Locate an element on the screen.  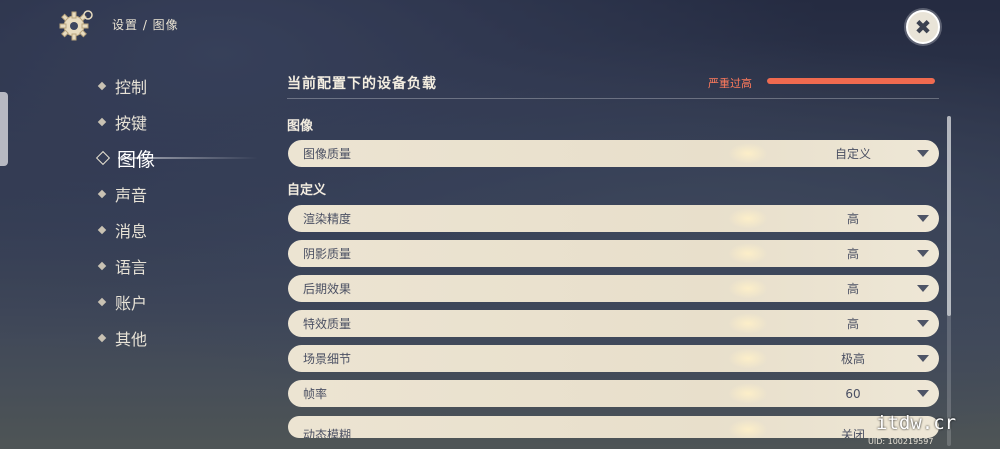
post-processing-dropdown: 后期效果 高 is located at coordinates (613, 288).